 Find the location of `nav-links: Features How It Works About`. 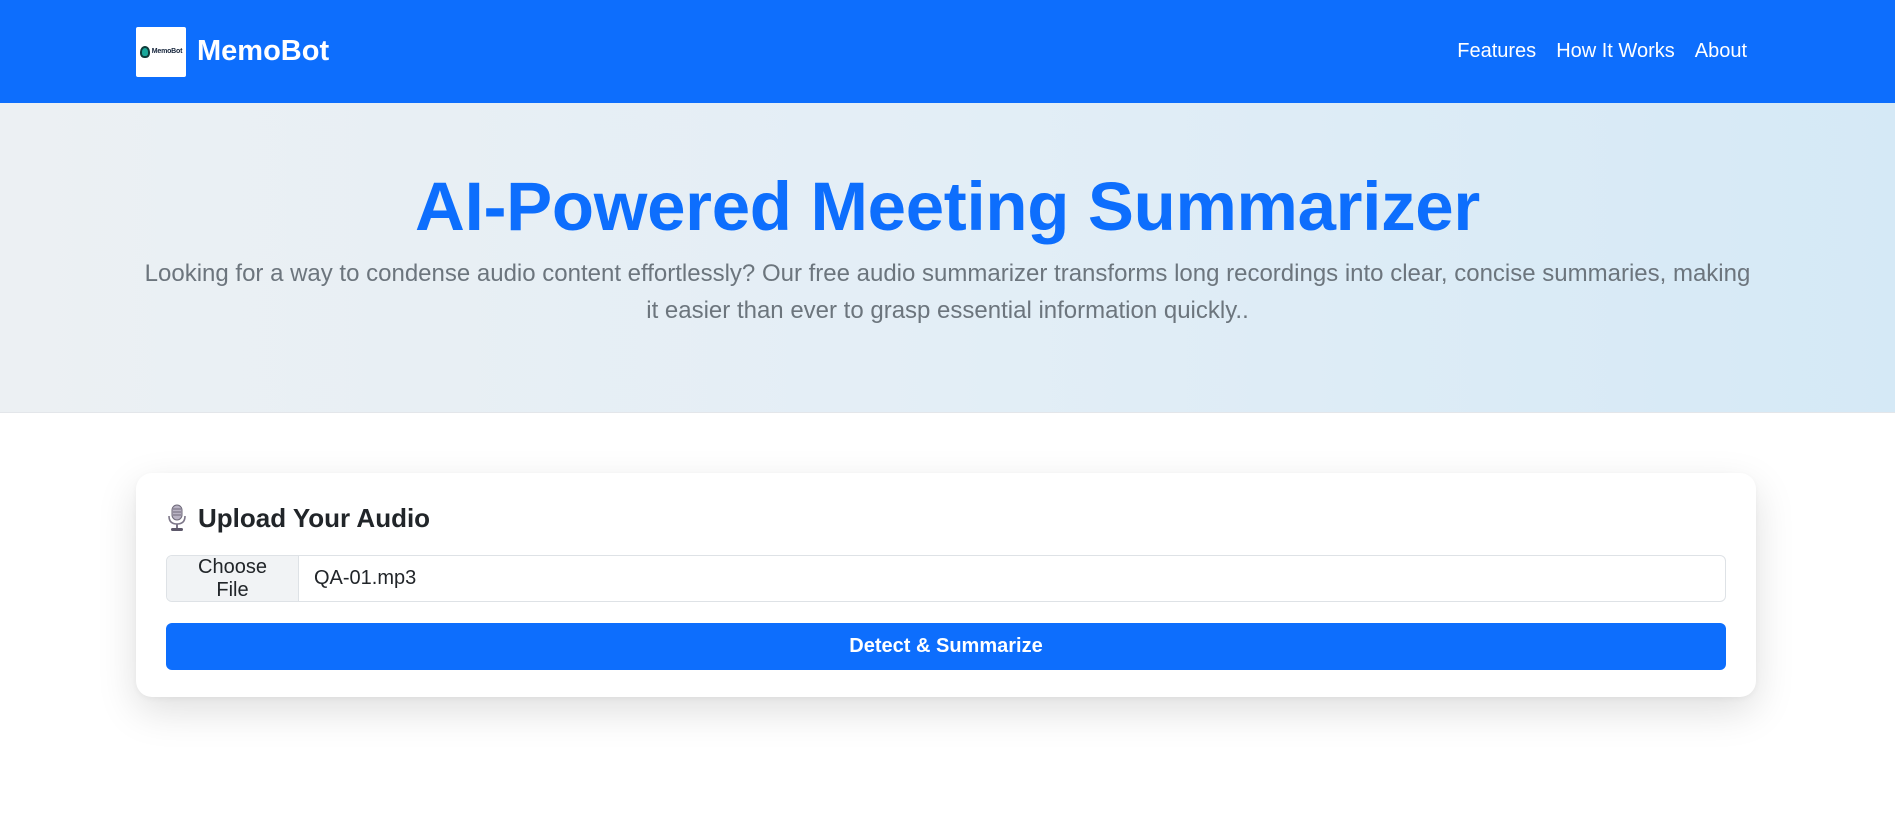

nav-links: Features How It Works About is located at coordinates (1602, 51).